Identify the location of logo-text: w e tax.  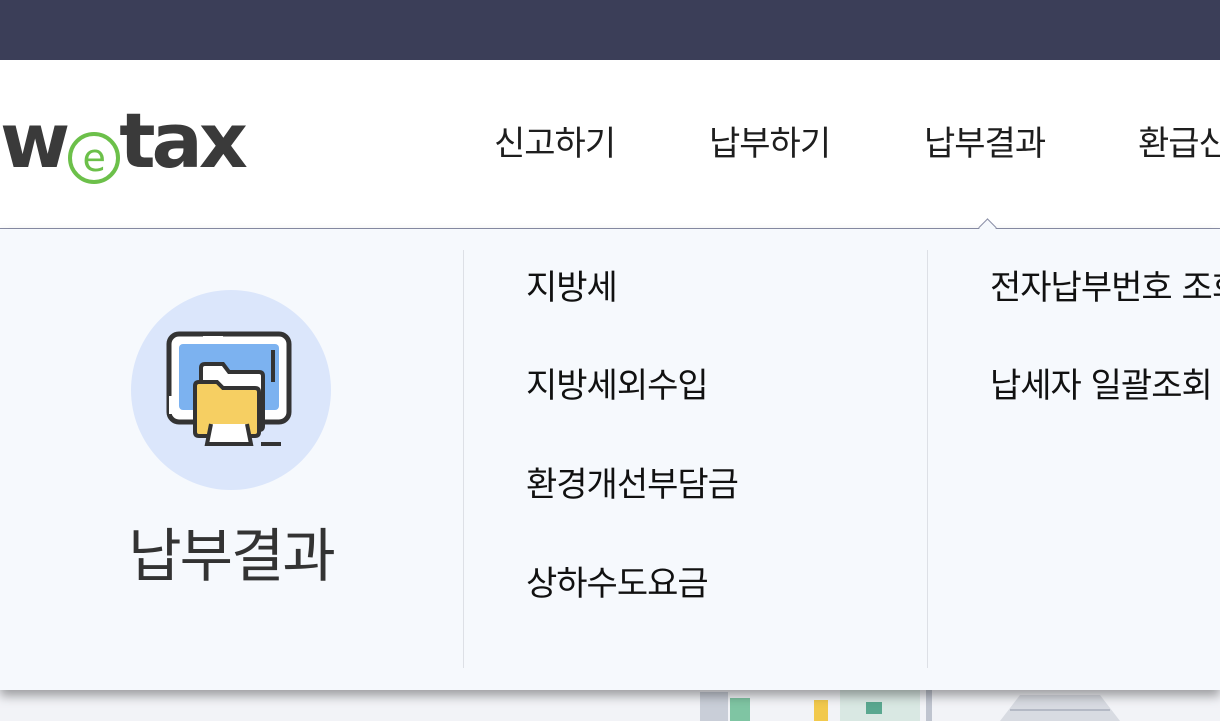
(124, 143).